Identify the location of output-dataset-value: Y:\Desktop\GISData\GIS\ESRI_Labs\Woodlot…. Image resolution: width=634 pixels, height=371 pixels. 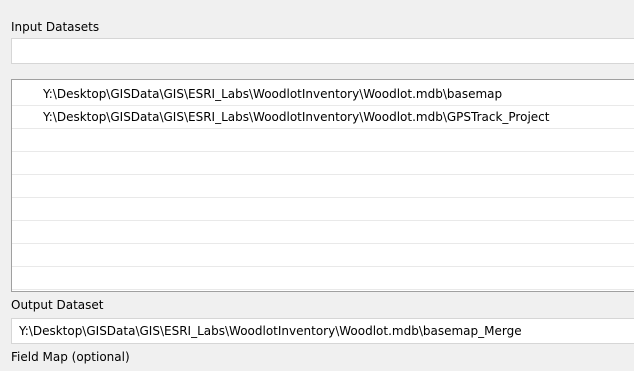
(270, 331).